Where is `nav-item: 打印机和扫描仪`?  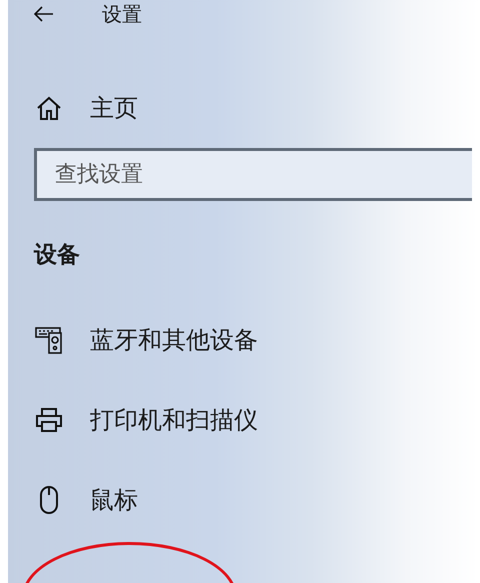
nav-item: 打印机和扫描仪 is located at coordinates (257, 420).